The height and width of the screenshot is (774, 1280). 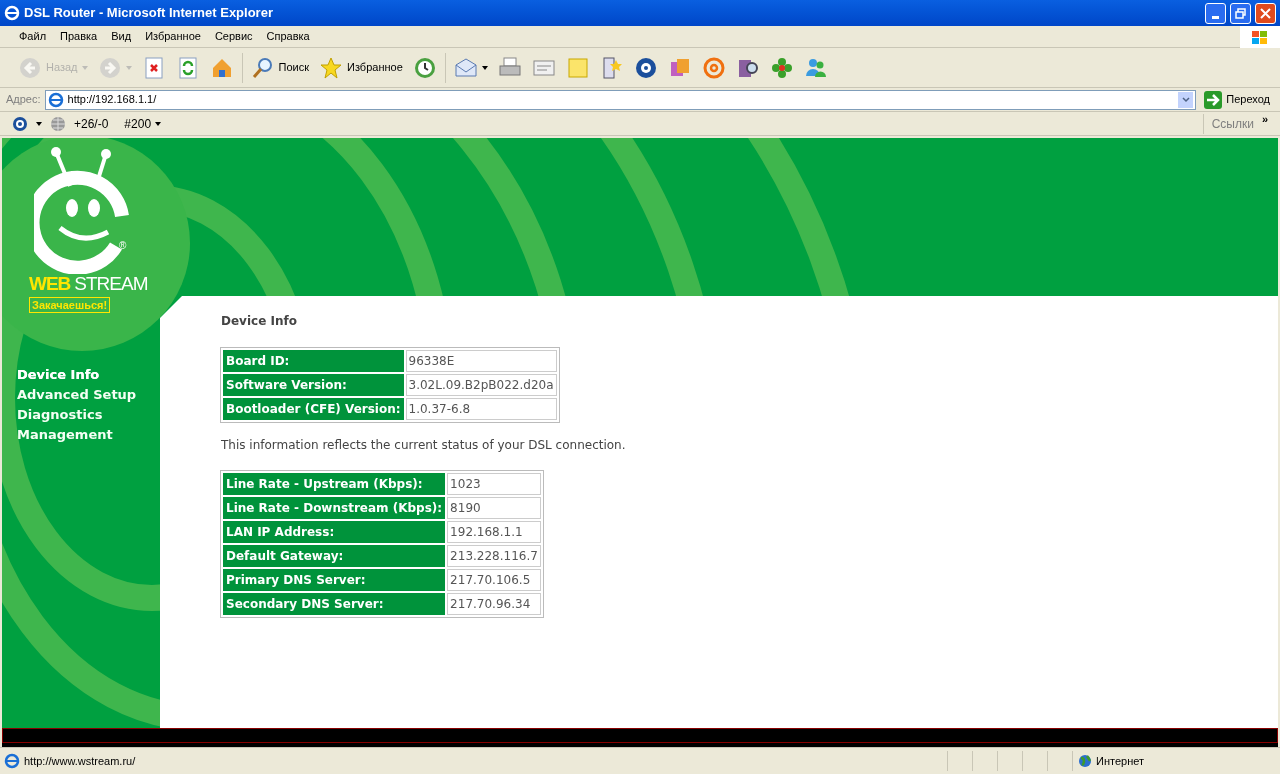 What do you see at coordinates (481, 361) in the screenshot?
I see `value-cell: 96338E` at bounding box center [481, 361].